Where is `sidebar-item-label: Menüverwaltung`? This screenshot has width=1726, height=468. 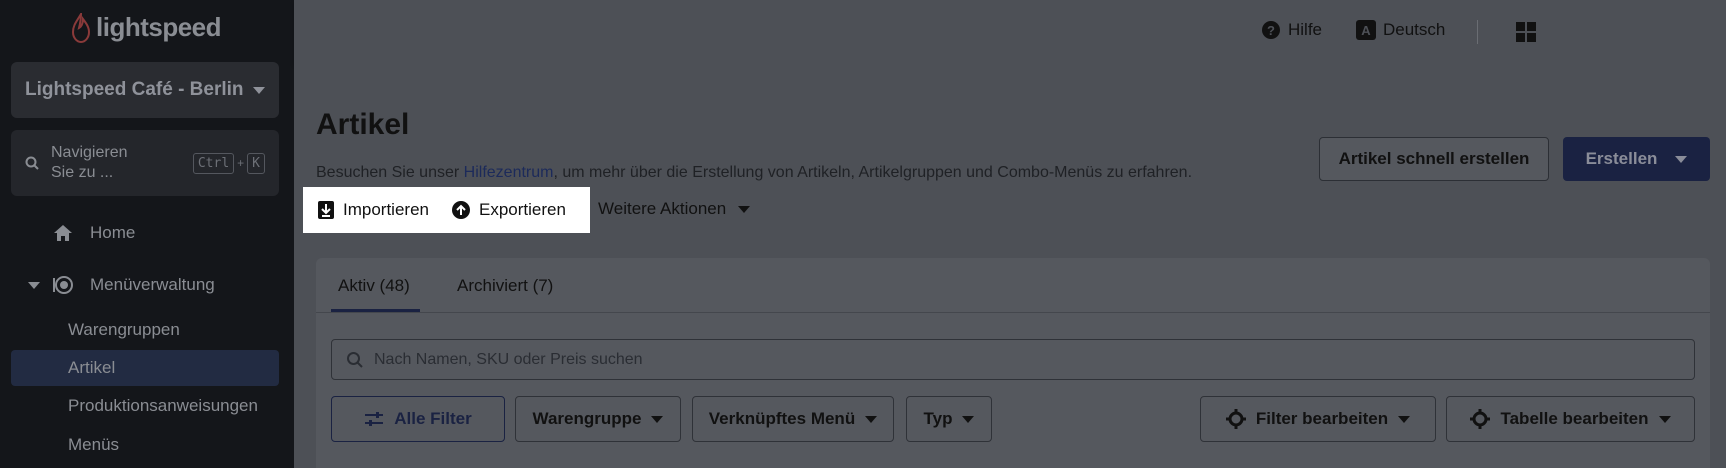
sidebar-item-label: Menüverwaltung is located at coordinates (152, 284).